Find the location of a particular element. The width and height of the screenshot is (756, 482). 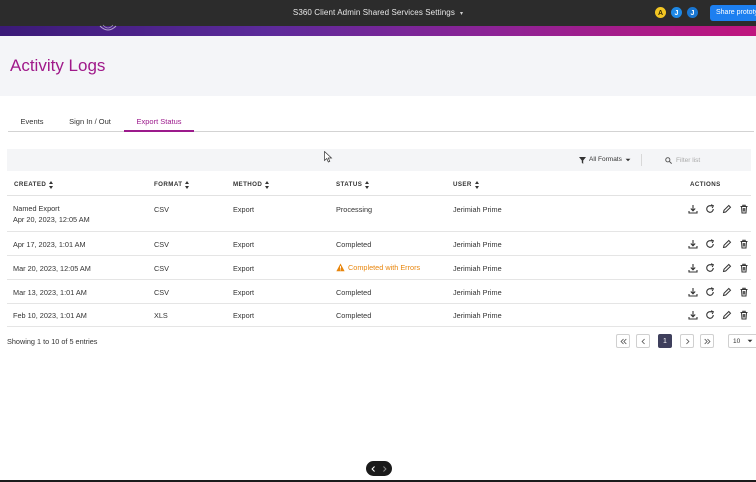

page-size-select: 10 is located at coordinates (742, 341).